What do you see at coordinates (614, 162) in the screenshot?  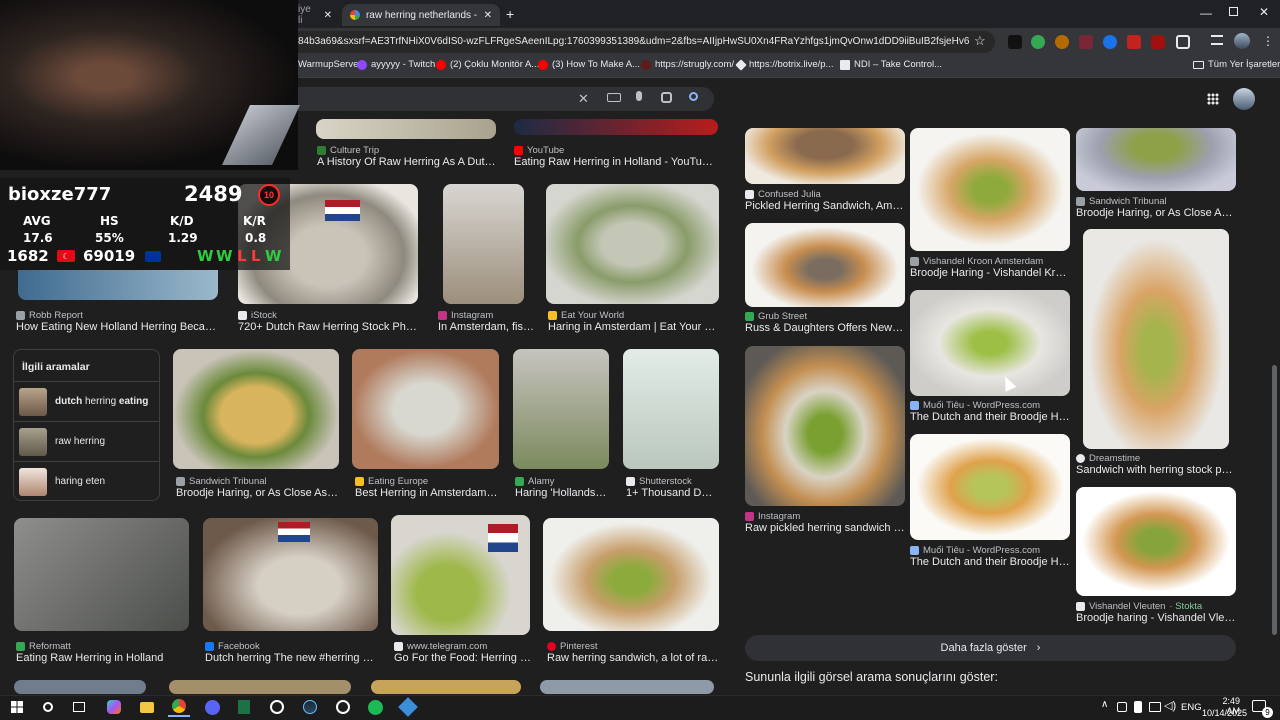 I see `result-title: Eating Raw Herring in Holland - YouTube` at bounding box center [614, 162].